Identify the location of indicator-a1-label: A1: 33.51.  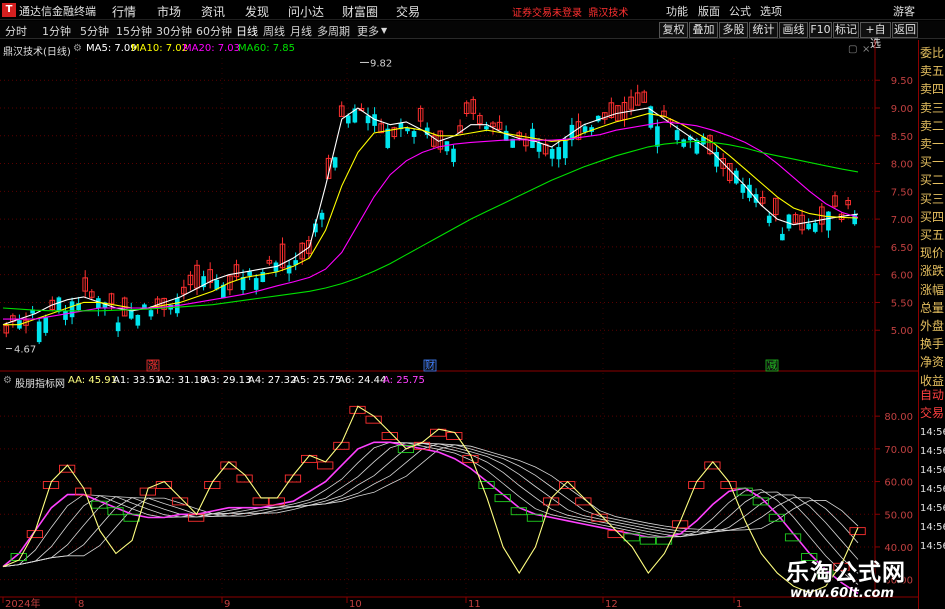
(137, 380).